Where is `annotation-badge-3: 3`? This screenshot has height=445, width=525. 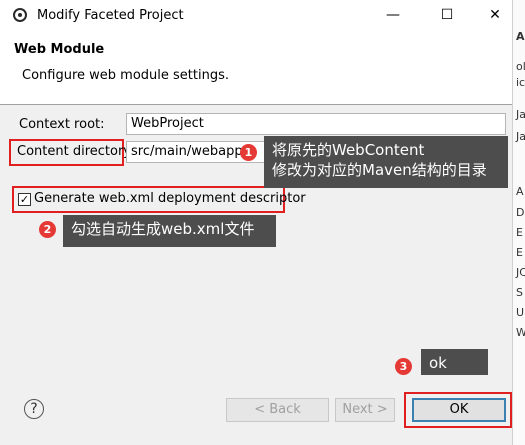 annotation-badge-3: 3 is located at coordinates (403, 366).